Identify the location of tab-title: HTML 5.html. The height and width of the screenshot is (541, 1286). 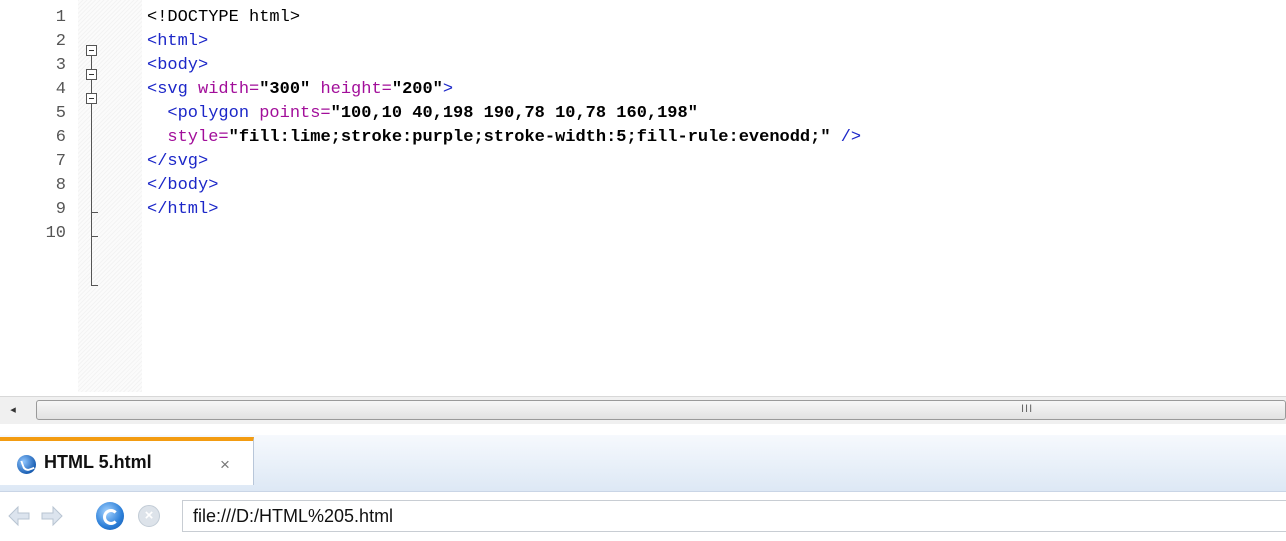
(98, 462).